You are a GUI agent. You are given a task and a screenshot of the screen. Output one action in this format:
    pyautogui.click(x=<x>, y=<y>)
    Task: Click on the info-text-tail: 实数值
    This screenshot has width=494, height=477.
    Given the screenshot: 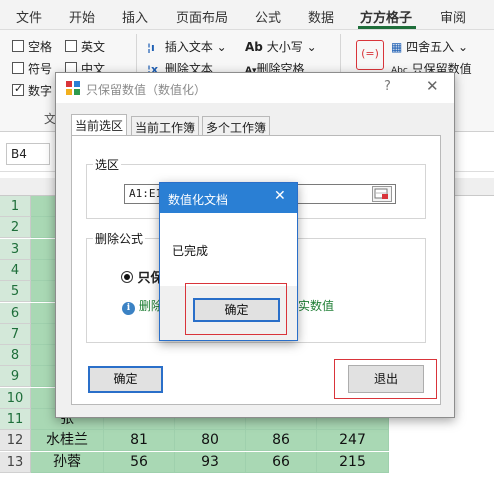 What is the action you would take?
    pyautogui.click(x=316, y=306)
    